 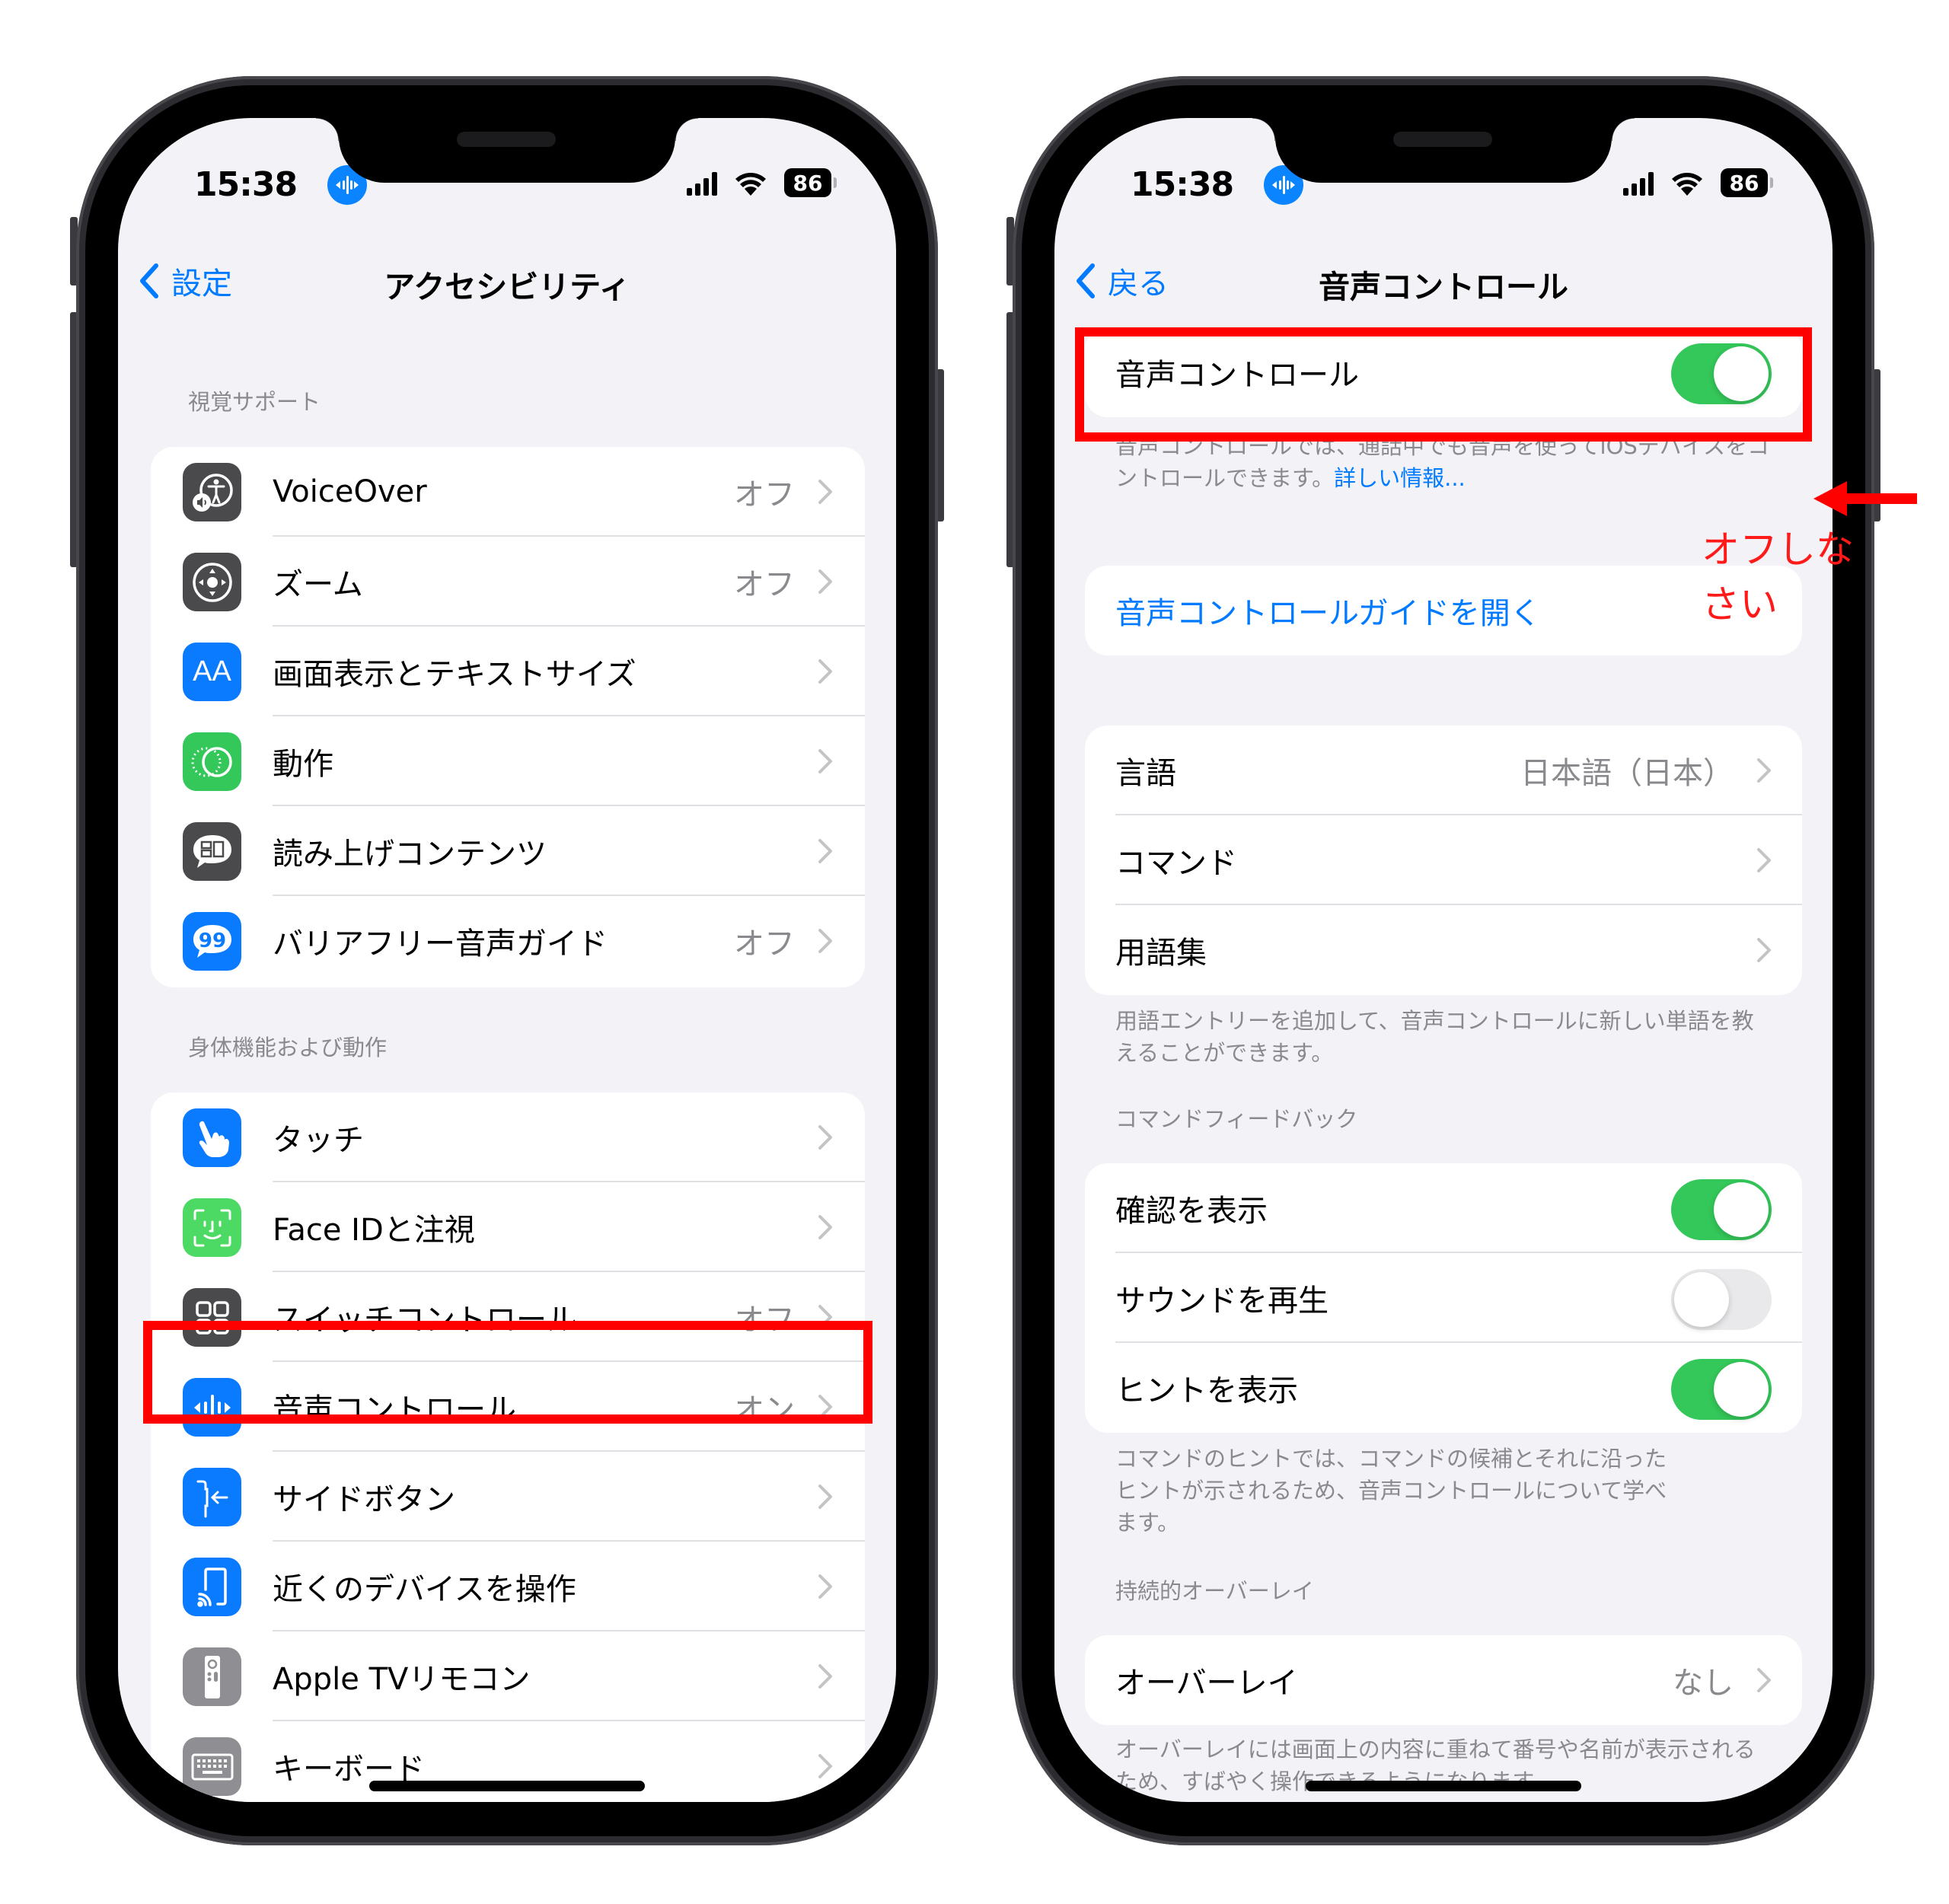 I want to click on overlay-card: オーバーレイ なし, so click(x=1443, y=1680).